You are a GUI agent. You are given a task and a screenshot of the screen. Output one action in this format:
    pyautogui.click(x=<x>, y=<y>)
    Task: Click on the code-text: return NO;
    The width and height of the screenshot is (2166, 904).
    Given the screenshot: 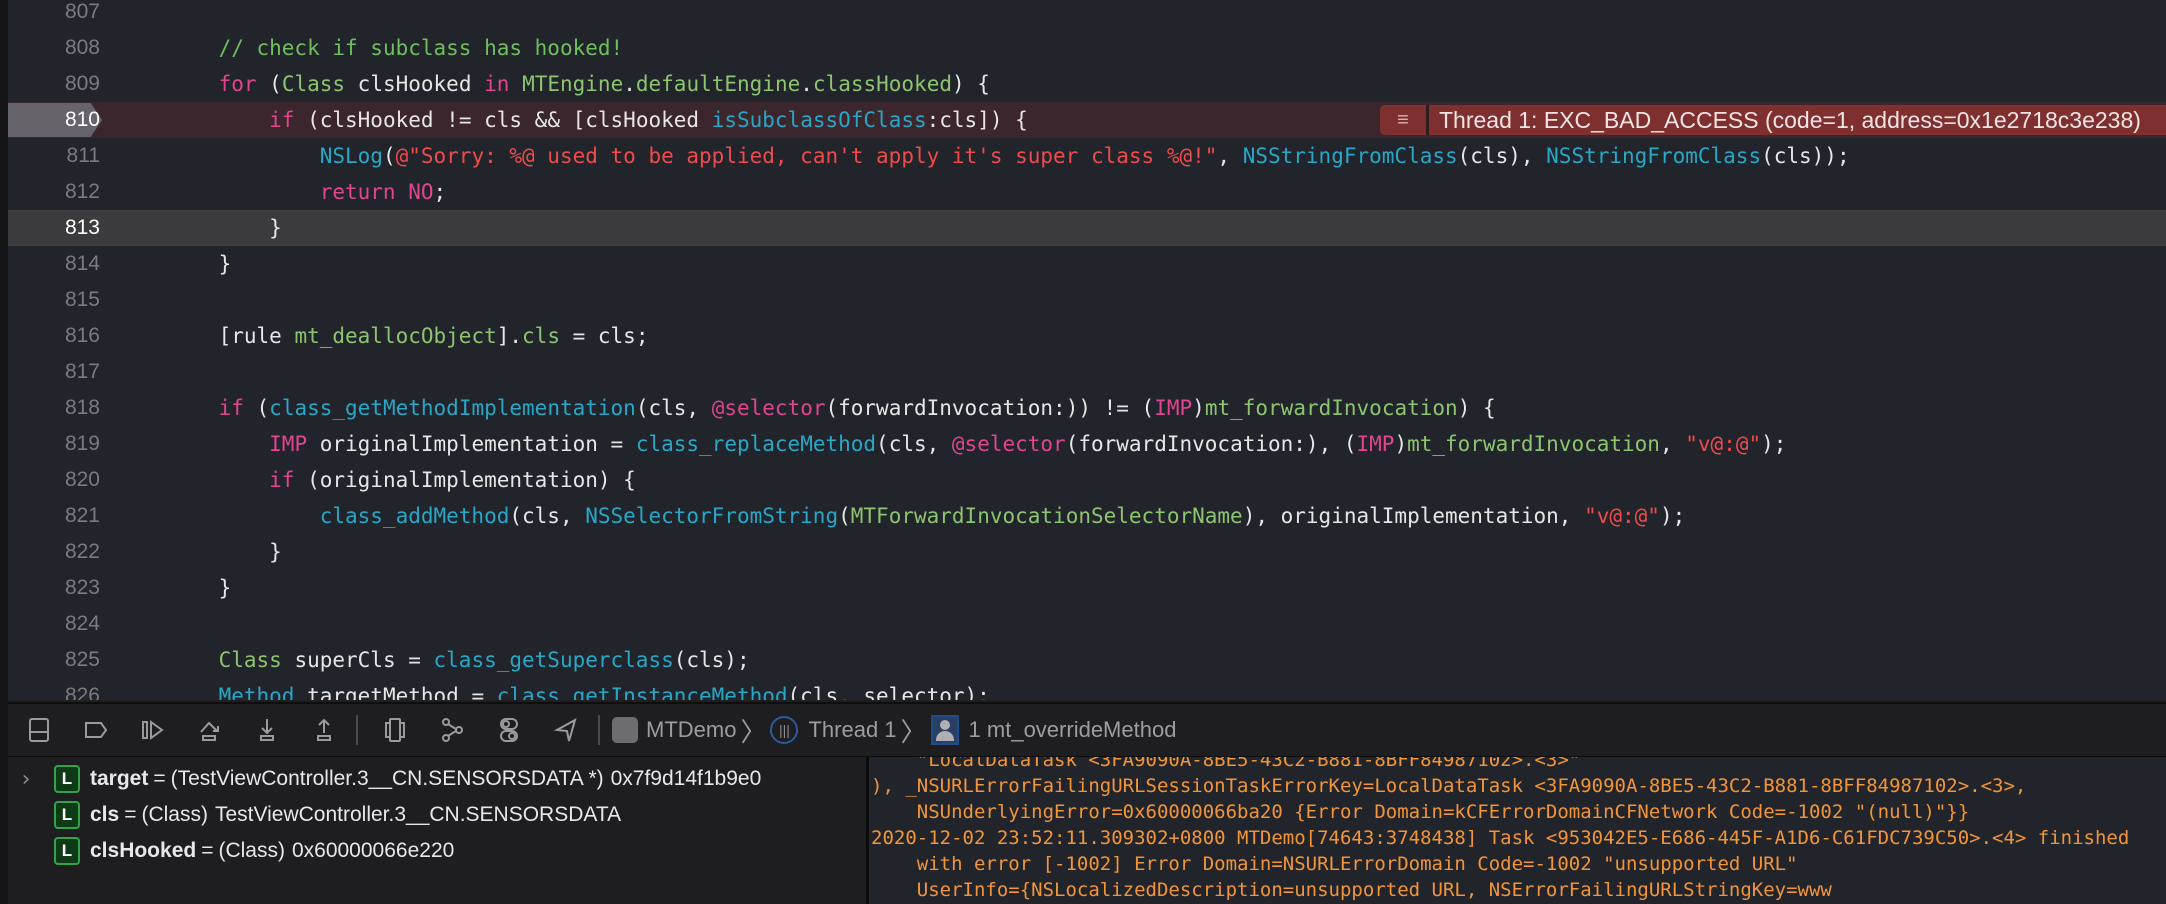 What is the action you would take?
    pyautogui.click(x=307, y=192)
    